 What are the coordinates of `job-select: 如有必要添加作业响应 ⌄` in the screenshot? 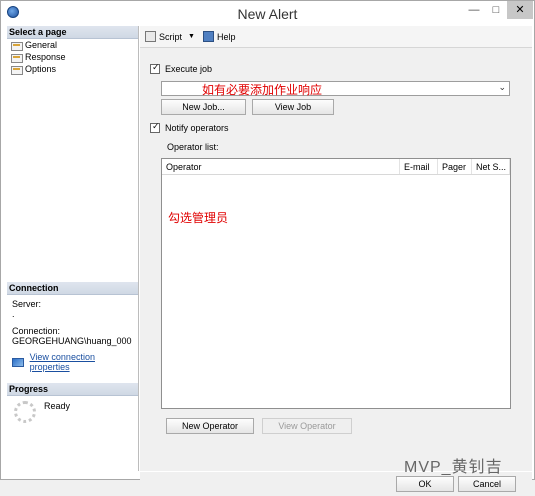 It's located at (335, 89).